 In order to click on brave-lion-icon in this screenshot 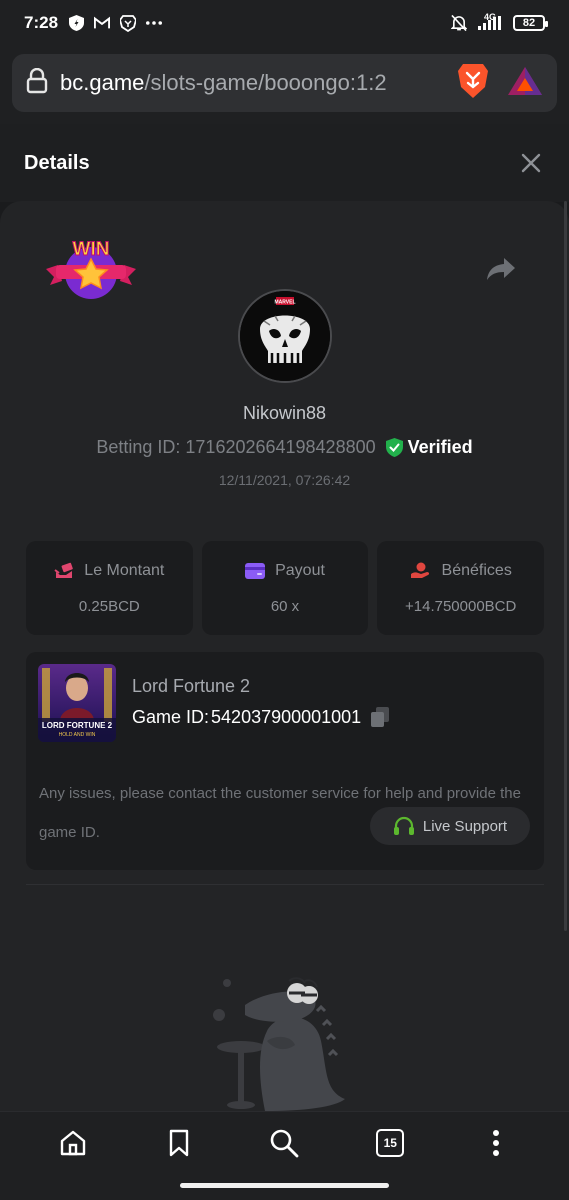, I will do `click(473, 83)`.